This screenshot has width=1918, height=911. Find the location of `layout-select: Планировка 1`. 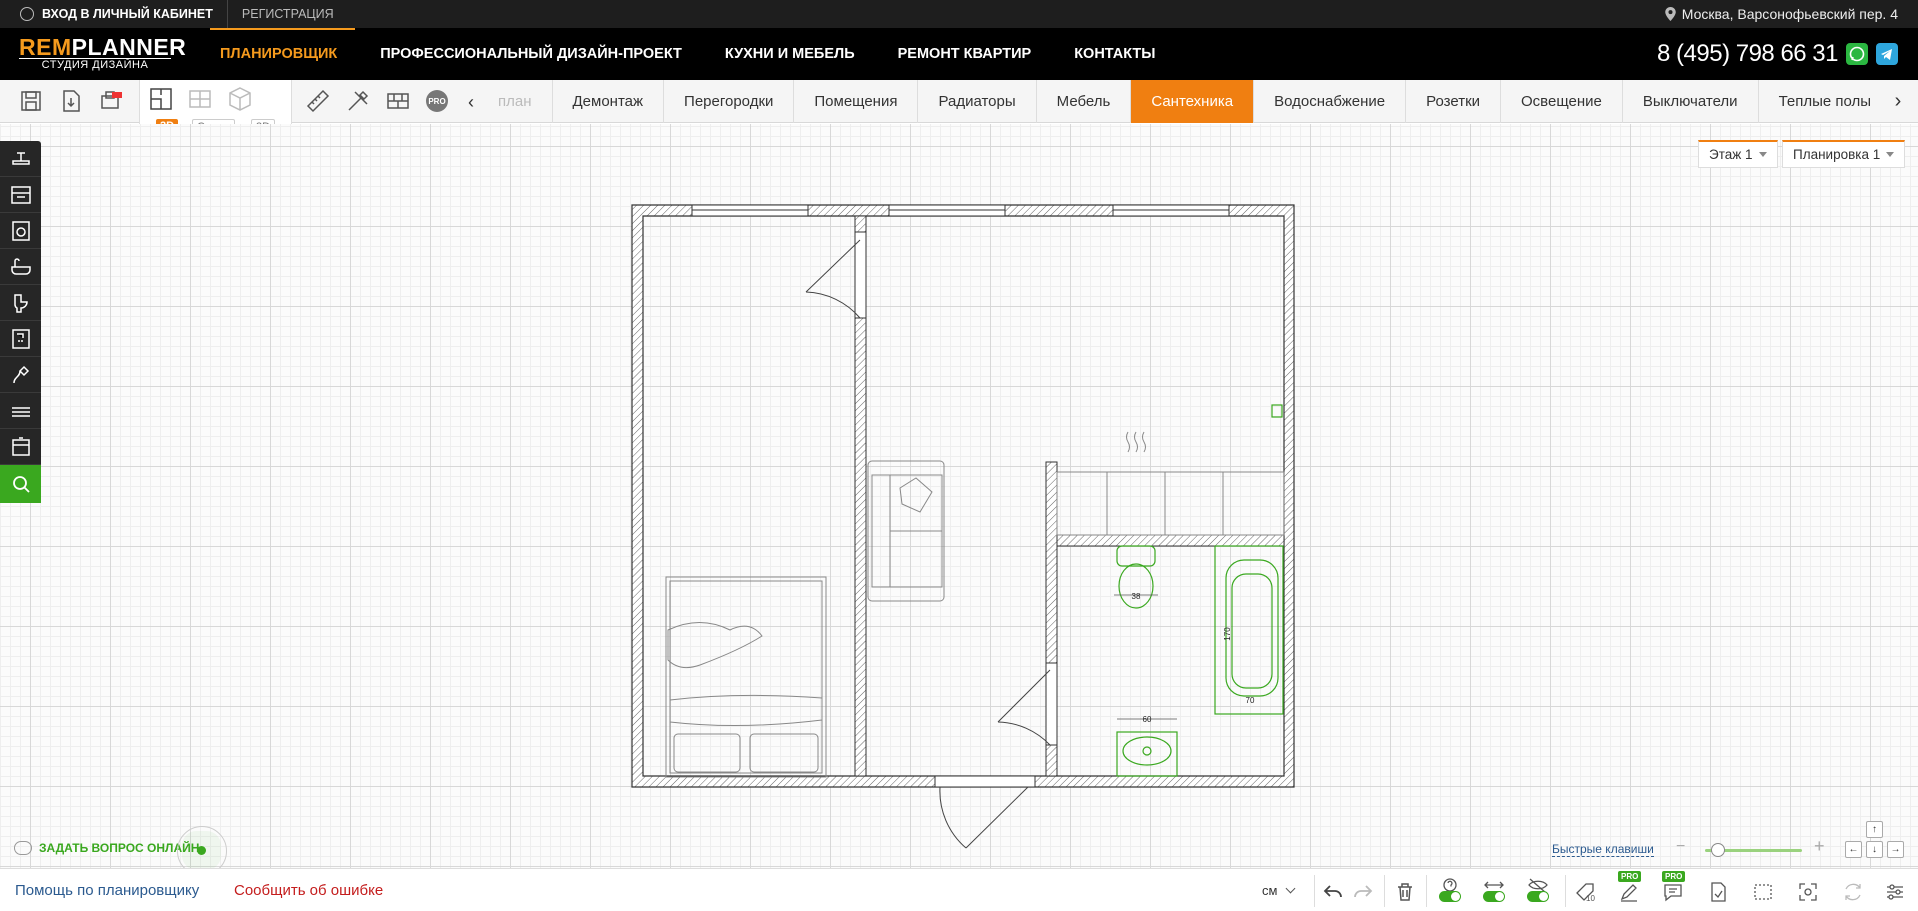

layout-select: Планировка 1 is located at coordinates (1844, 154).